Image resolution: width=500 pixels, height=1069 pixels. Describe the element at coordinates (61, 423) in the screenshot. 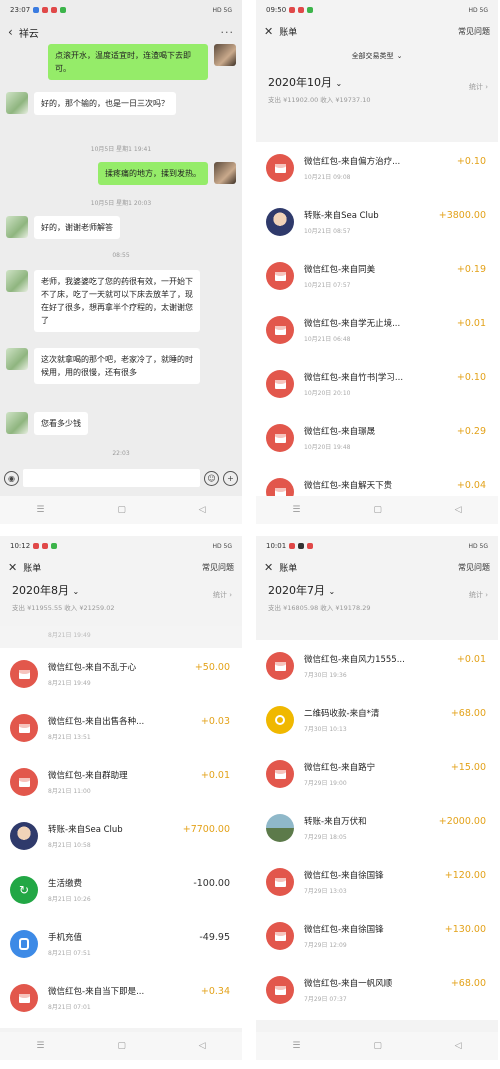

I see `message-bubble: 您看多少钱` at that location.